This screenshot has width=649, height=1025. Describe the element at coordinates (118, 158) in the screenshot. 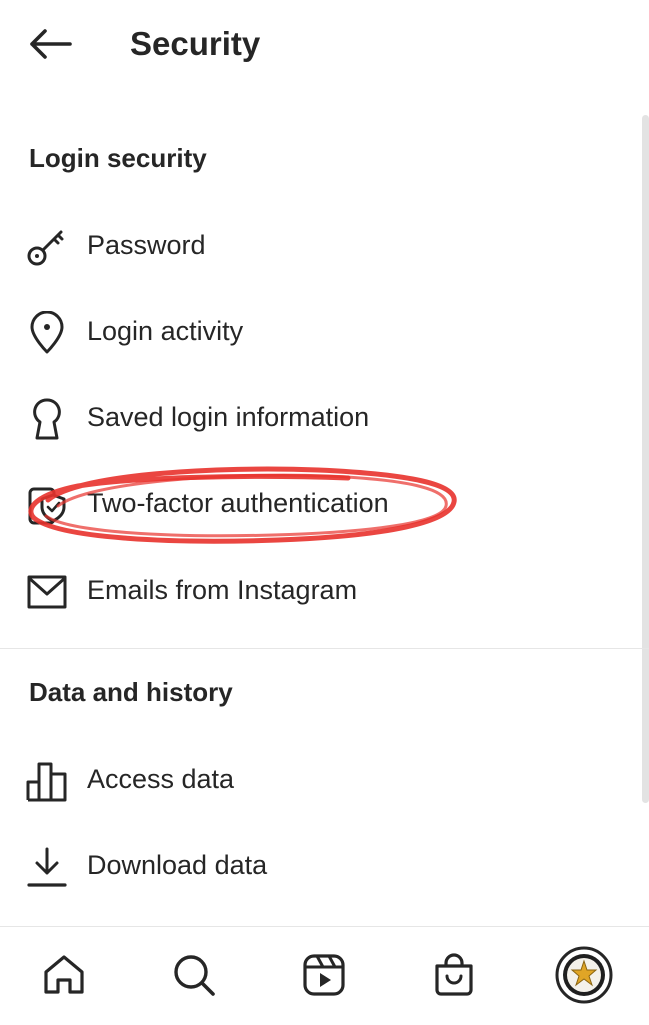

I see `section-title-login-security: Login security` at that location.